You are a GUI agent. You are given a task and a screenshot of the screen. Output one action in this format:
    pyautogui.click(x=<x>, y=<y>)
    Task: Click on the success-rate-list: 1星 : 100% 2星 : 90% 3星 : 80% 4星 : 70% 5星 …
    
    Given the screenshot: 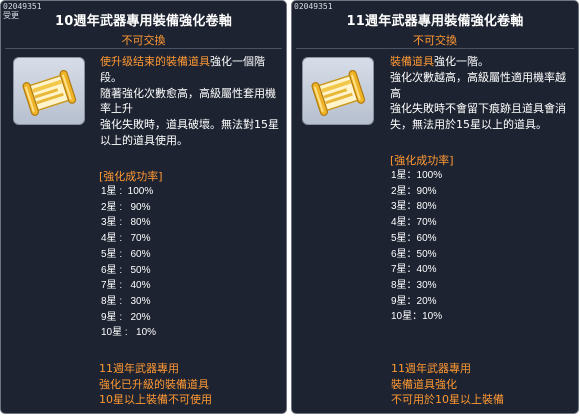 What is the action you would take?
    pyautogui.click(x=128, y=262)
    